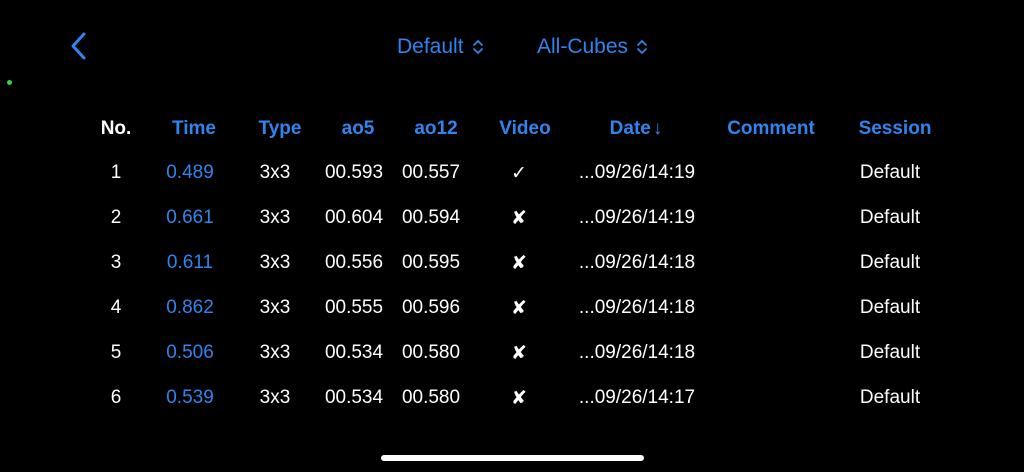  I want to click on chevron-left-icon, so click(78, 46).